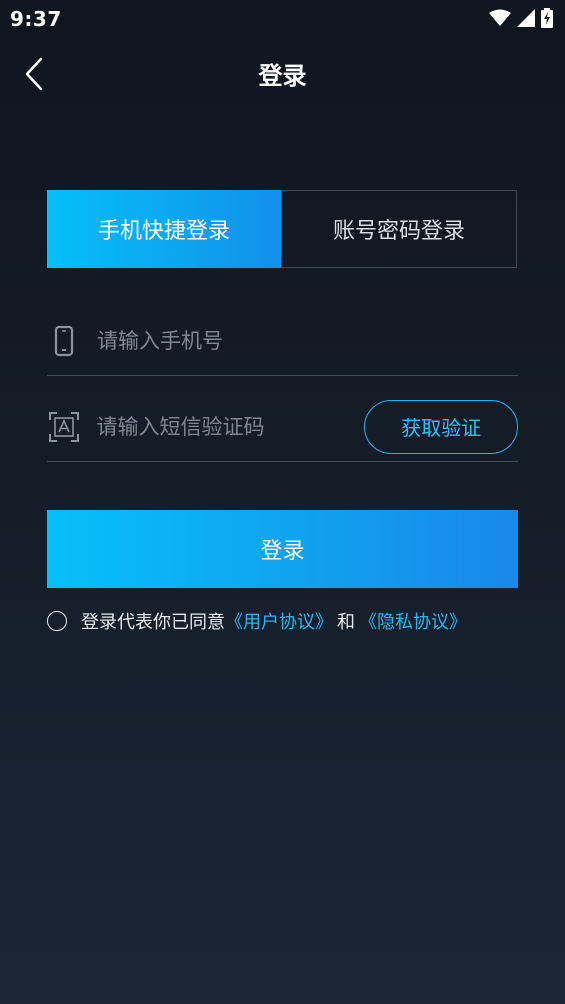 This screenshot has width=565, height=1004. Describe the element at coordinates (413, 621) in the screenshot. I see `privacy-policy-link: 《隐私协议》` at that location.